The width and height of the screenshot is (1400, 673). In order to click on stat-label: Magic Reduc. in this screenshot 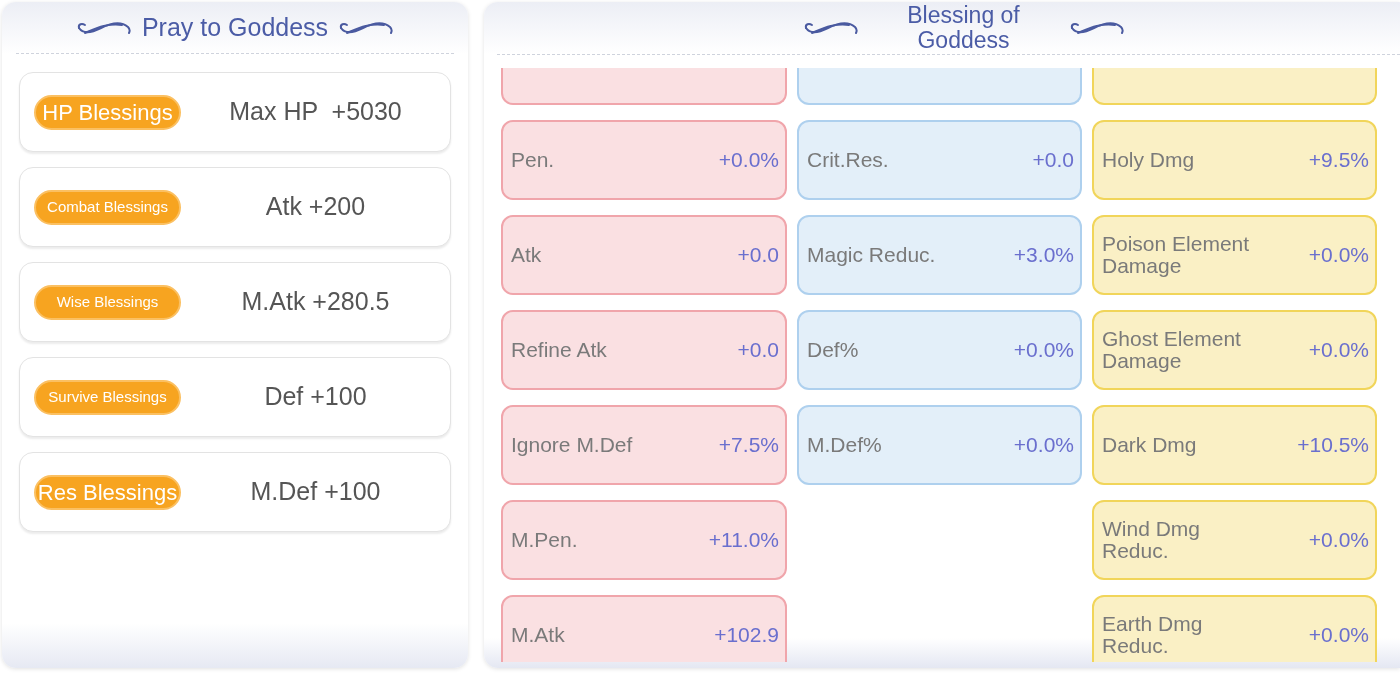, I will do `click(871, 254)`.